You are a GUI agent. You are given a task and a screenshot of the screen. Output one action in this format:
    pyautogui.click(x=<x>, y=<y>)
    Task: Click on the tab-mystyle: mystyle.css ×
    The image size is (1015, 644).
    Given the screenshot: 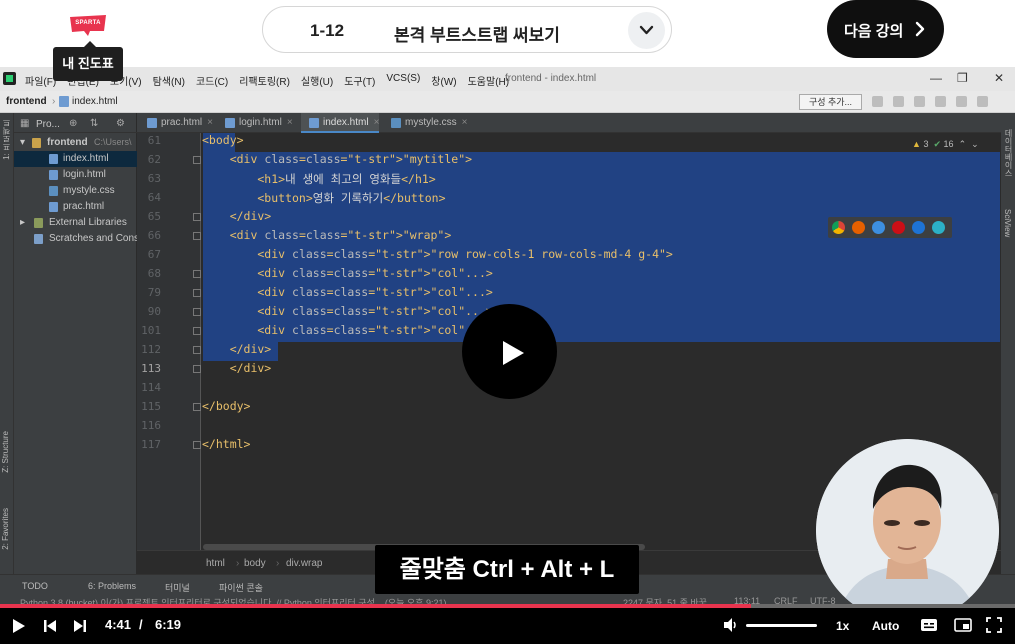 What is the action you would take?
    pyautogui.click(x=425, y=123)
    